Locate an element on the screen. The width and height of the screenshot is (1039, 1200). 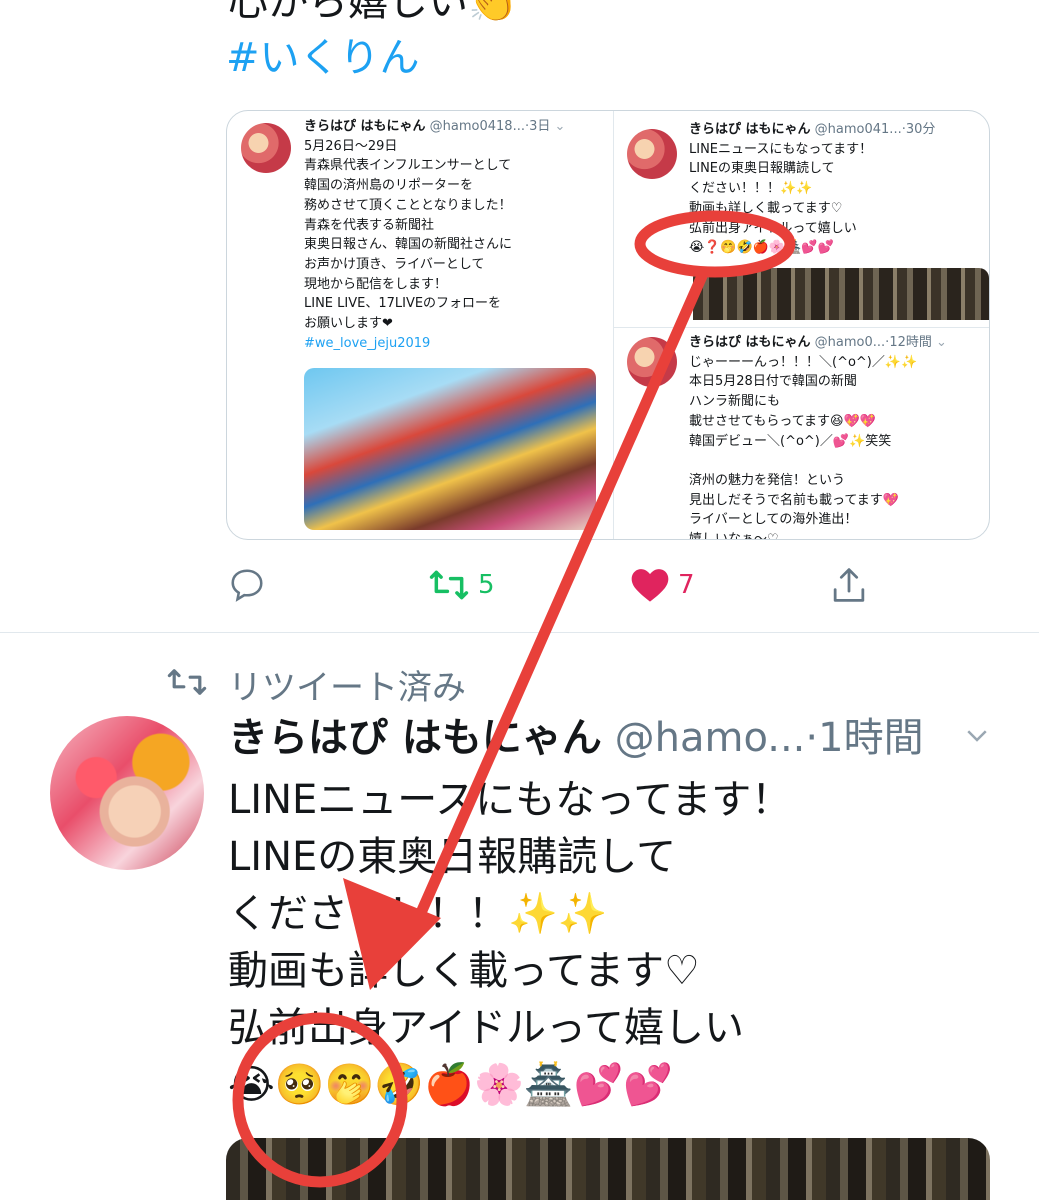
mini-line is located at coordinates (818, 461).